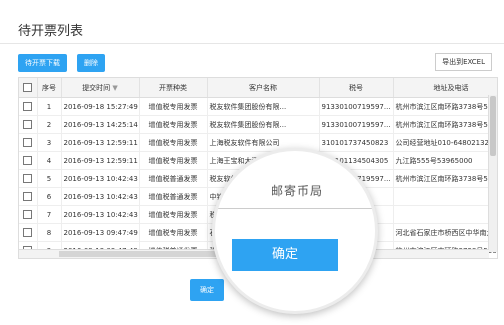  I want to click on table-cell-idx: 1, so click(49, 106).